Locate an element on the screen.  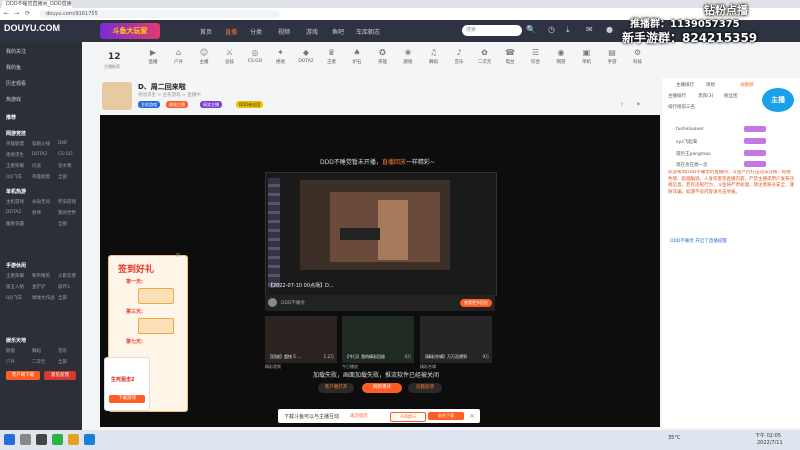
game-ad: 生死狙击2 下载游戏 is located at coordinates (127, 384).